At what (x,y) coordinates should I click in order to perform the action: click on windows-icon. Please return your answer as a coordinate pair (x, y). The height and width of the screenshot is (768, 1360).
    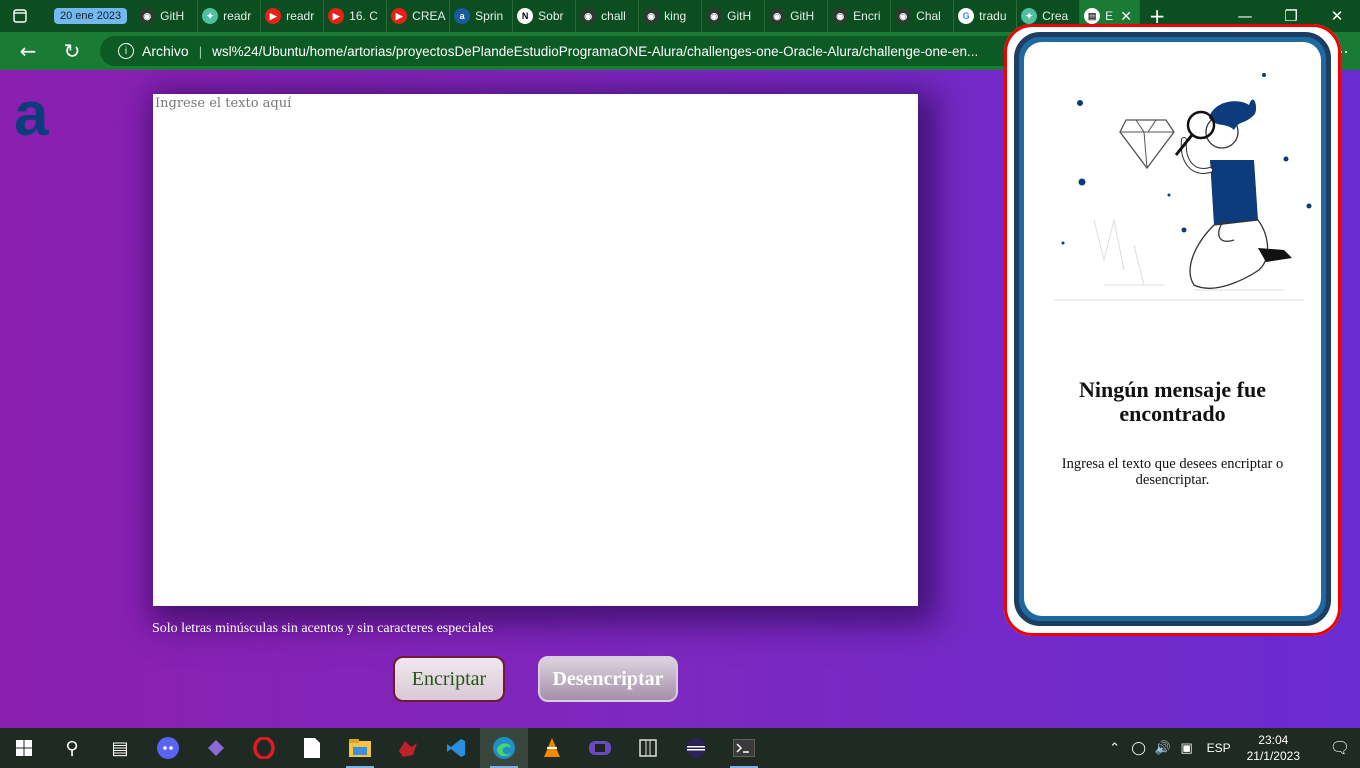
    Looking at the image, I should click on (24, 748).